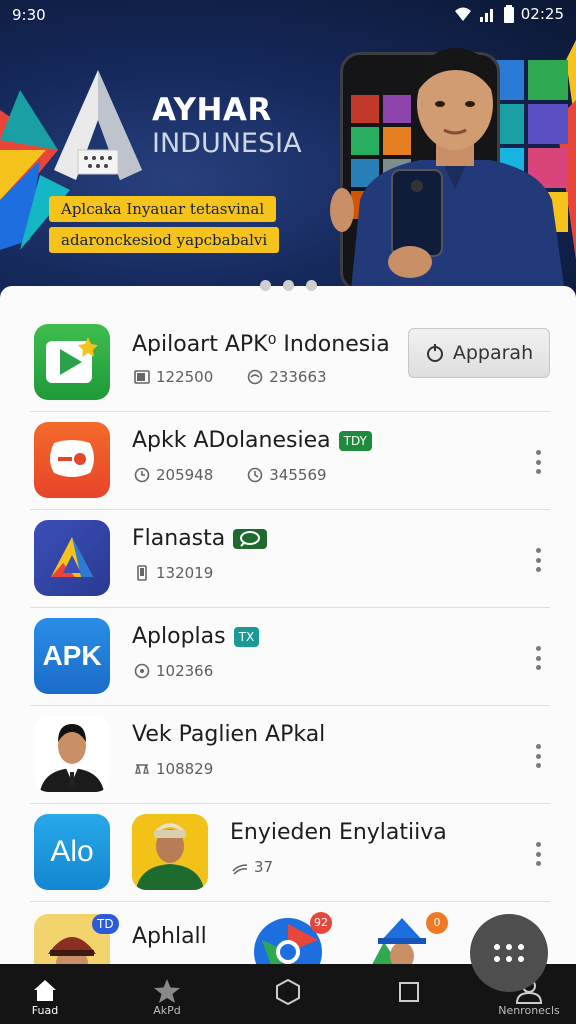 This screenshot has height=1024, width=576. What do you see at coordinates (261, 344) in the screenshot?
I see `app-title: Apiloart APK⁰ Indonesia` at bounding box center [261, 344].